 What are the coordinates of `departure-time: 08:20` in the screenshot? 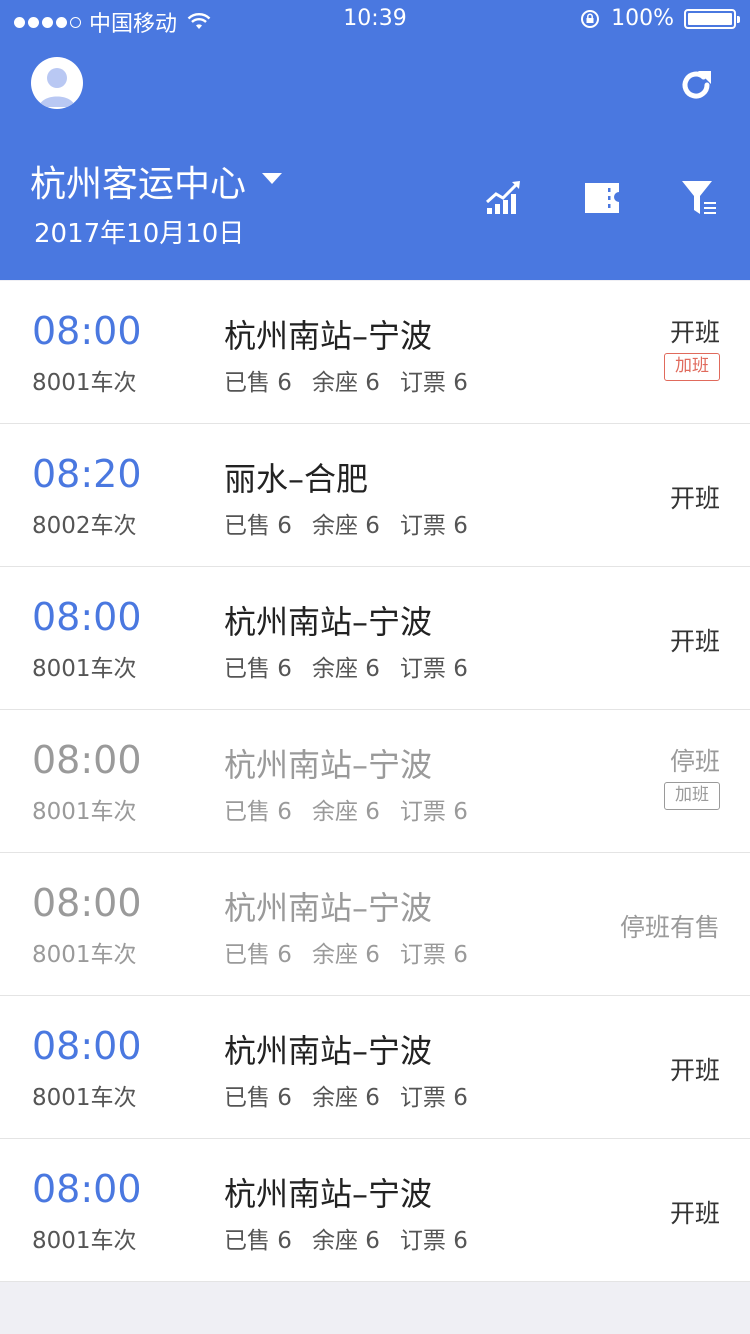 It's located at (87, 474).